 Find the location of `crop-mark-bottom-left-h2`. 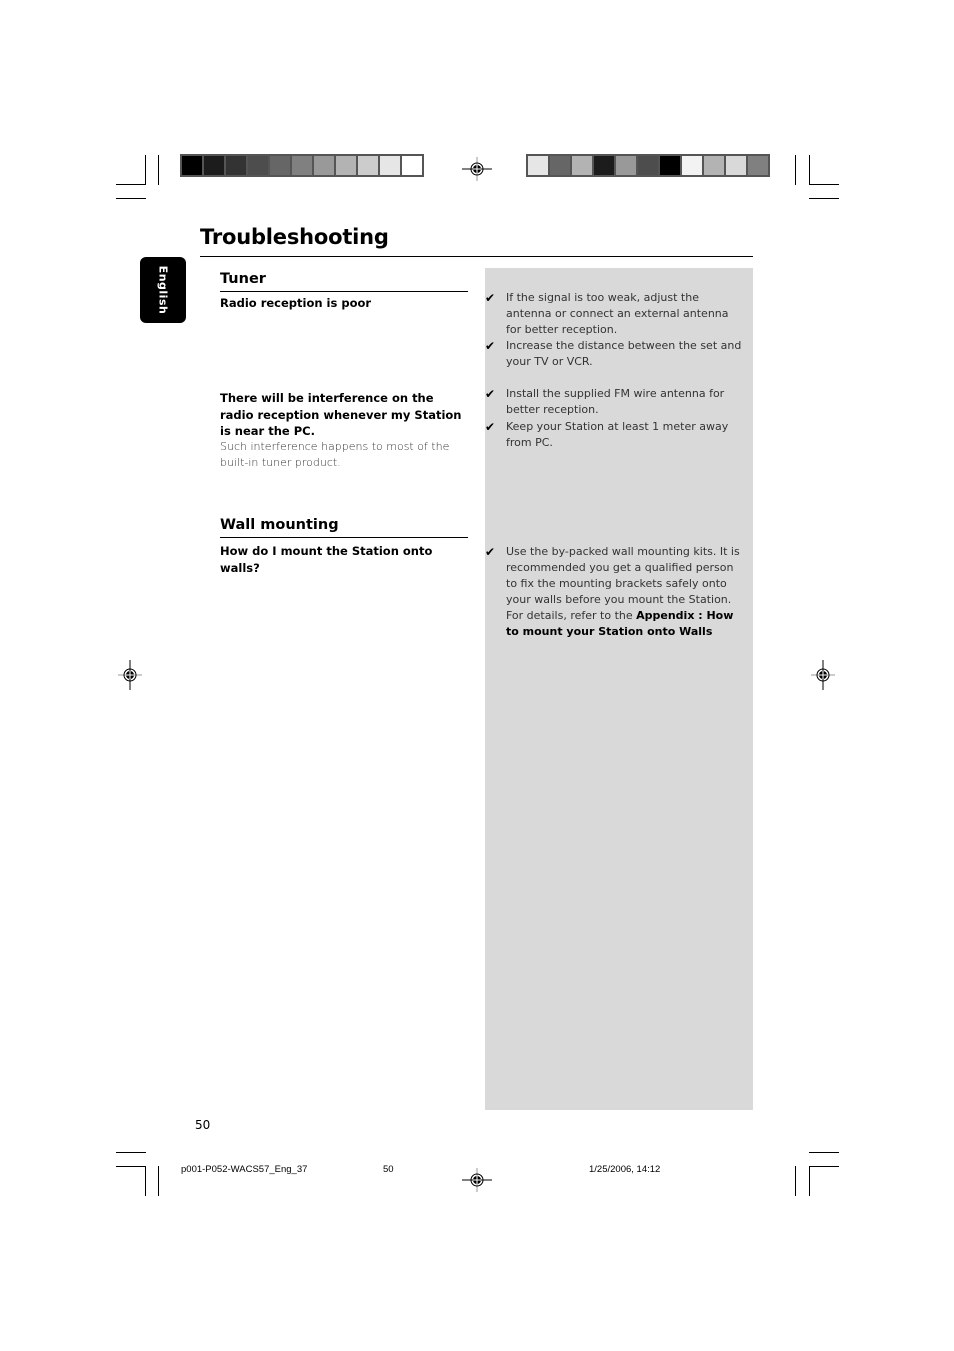

crop-mark-bottom-left-h2 is located at coordinates (131, 1166).